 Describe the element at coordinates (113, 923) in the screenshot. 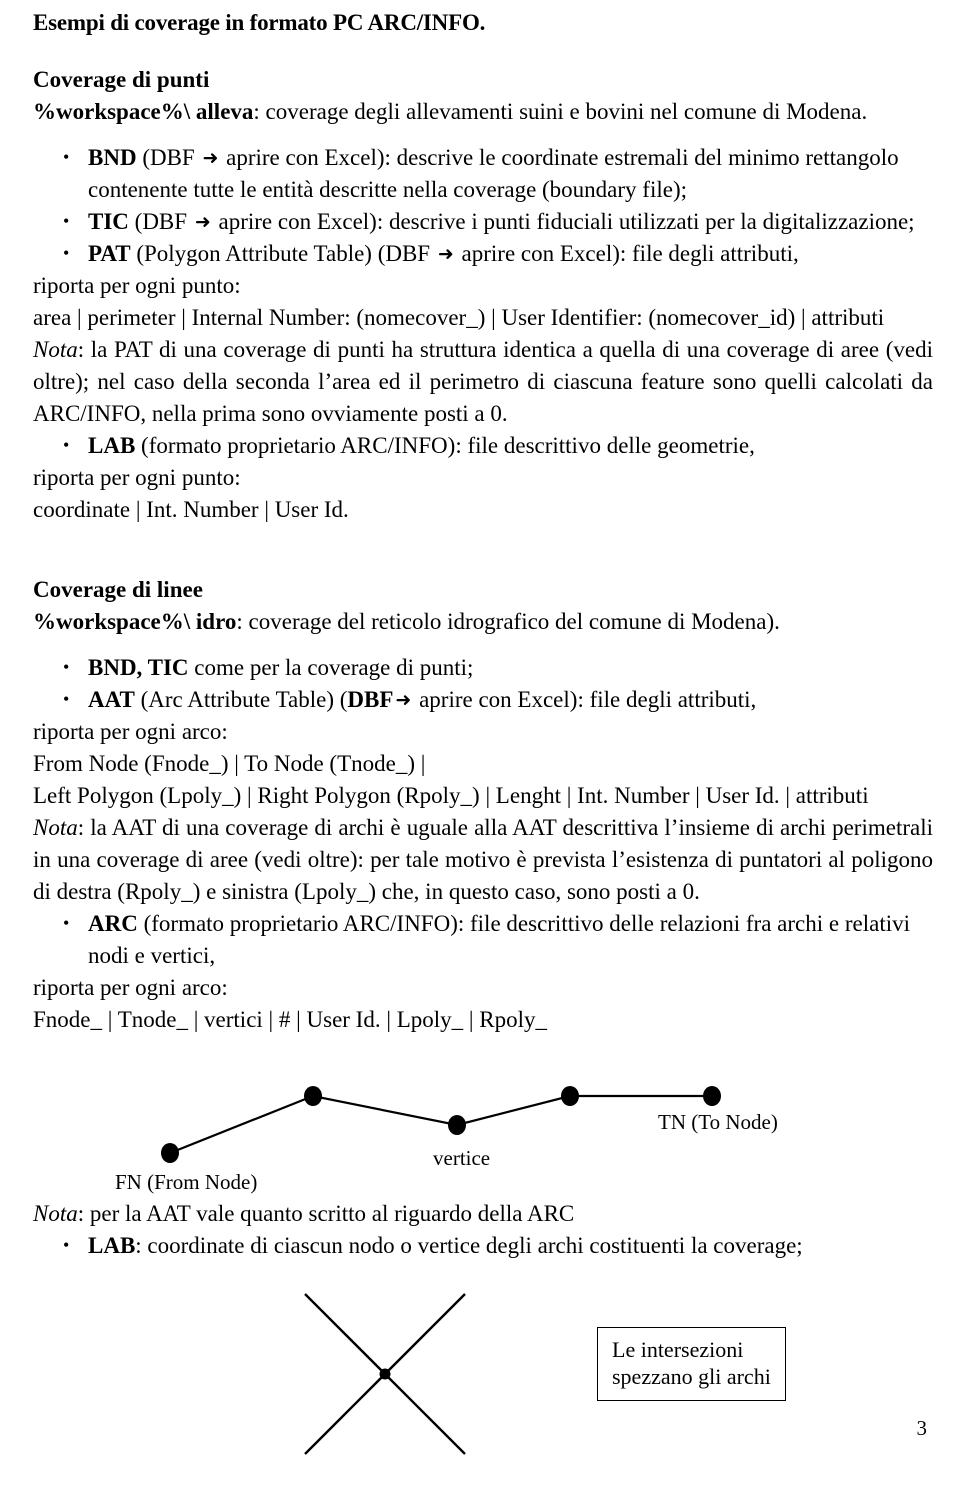

I see `bullet-arc-label: ARC` at that location.